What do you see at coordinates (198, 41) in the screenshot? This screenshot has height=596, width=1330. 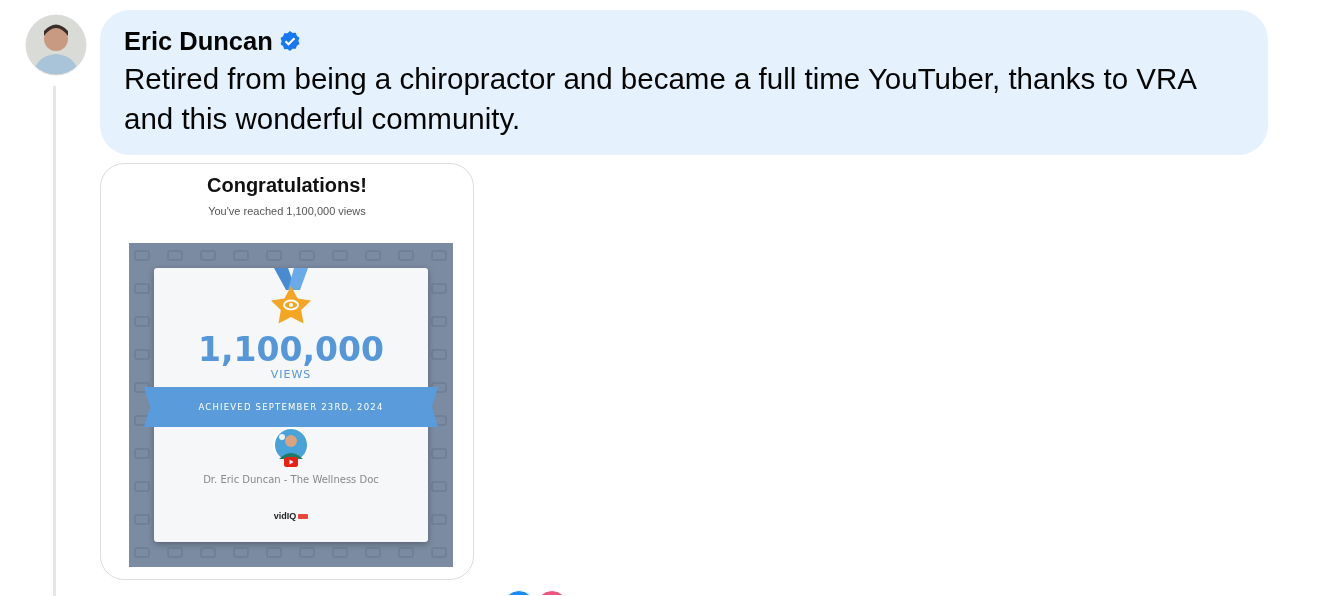 I see `author-name: Eric Duncan` at bounding box center [198, 41].